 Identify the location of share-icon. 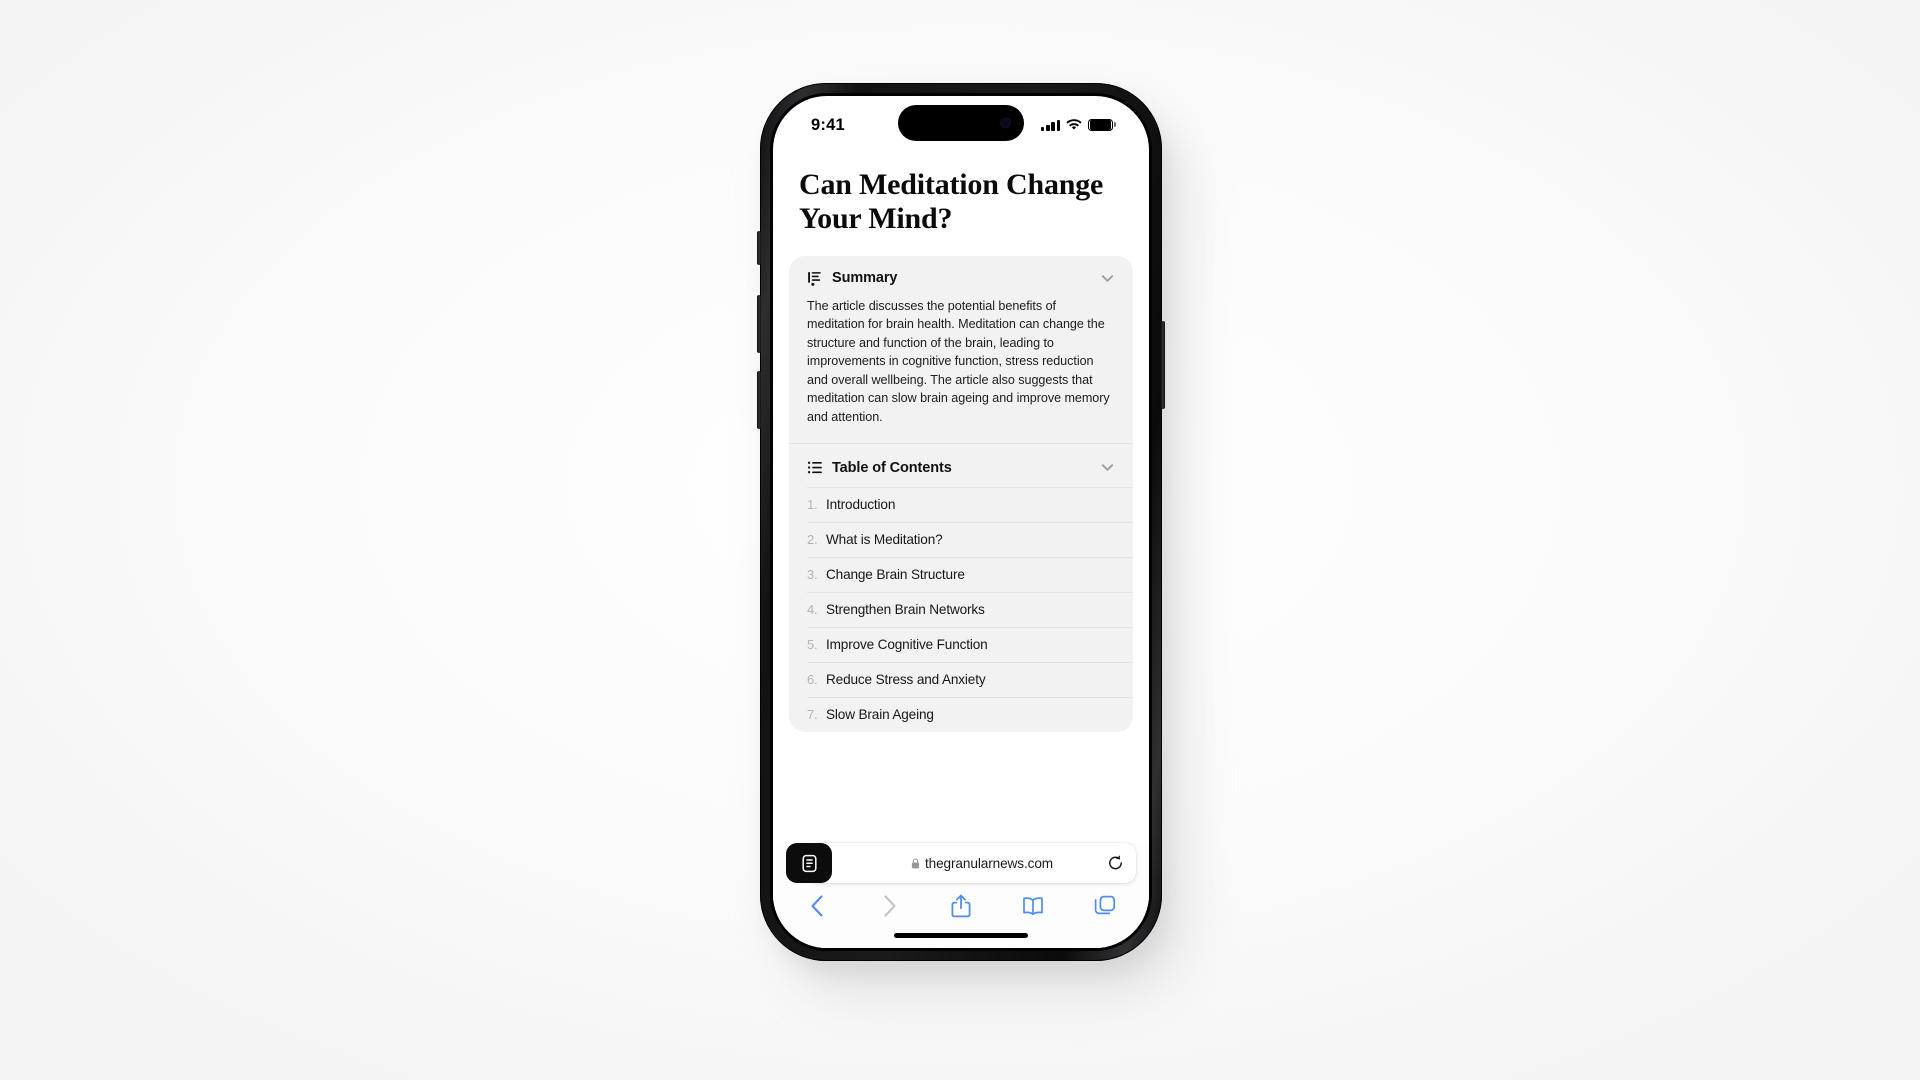
(961, 906).